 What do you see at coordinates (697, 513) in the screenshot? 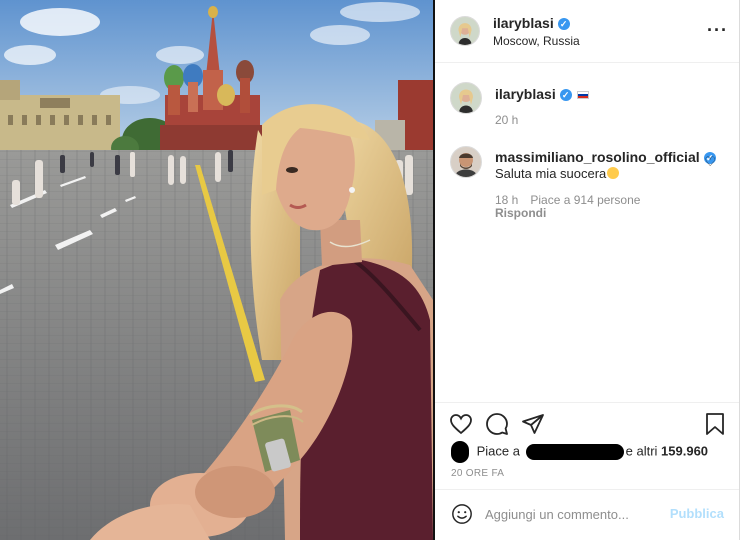
I see `publish-button: Pubblica` at bounding box center [697, 513].